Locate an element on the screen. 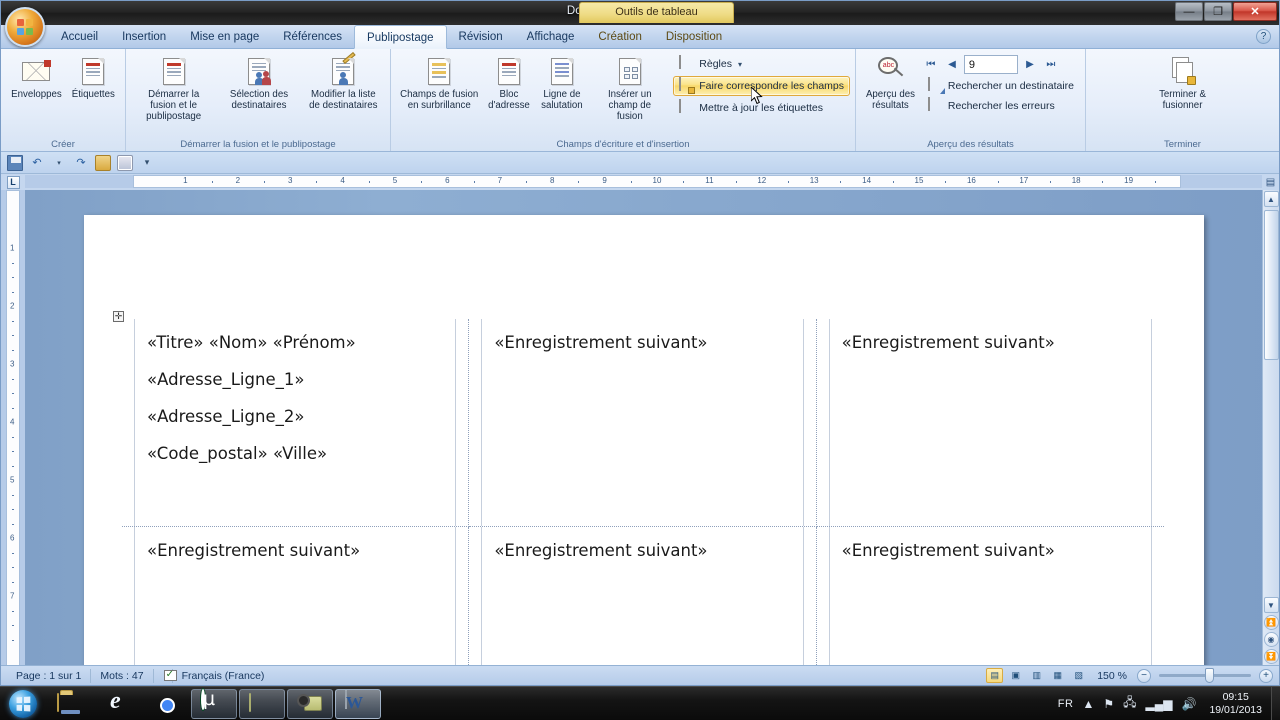  check-errors-button: Rechercher les erreurs is located at coordinates (1001, 106).